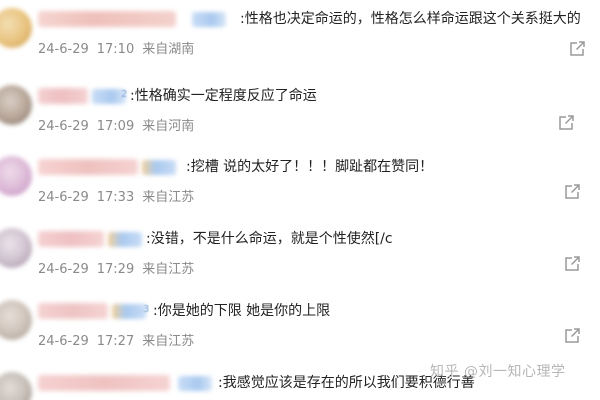 The image size is (600, 400). Describe the element at coordinates (168, 126) in the screenshot. I see `comment-location: 来自河南` at that location.